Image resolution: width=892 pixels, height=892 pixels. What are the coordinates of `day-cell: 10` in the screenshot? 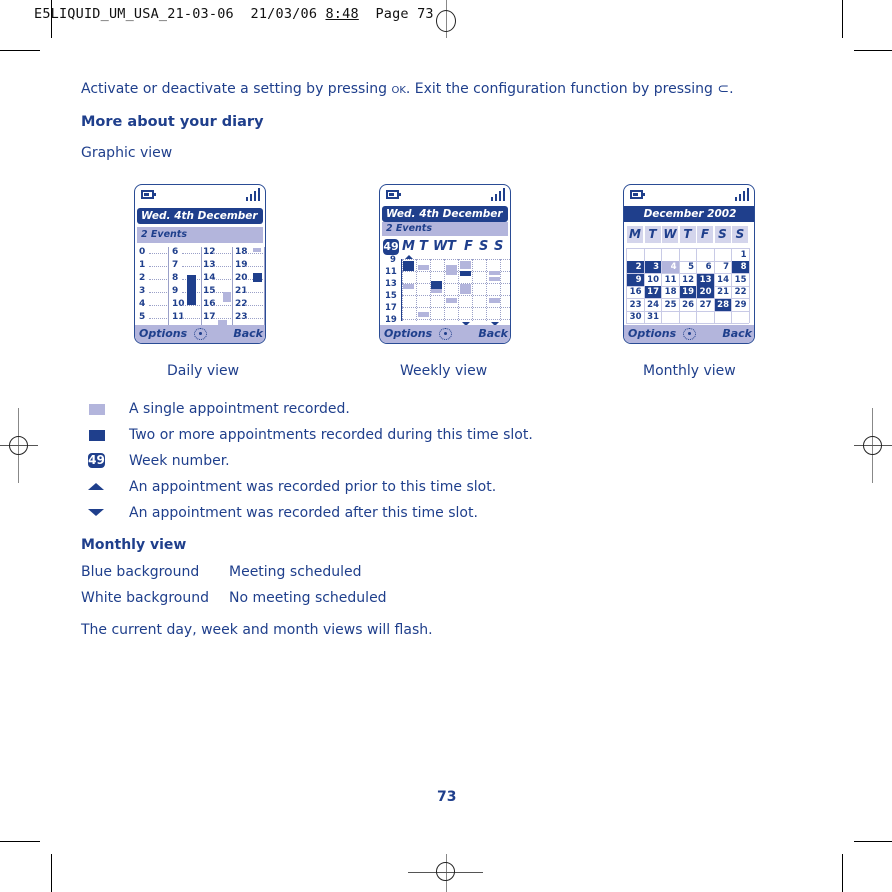 It's located at (653, 279).